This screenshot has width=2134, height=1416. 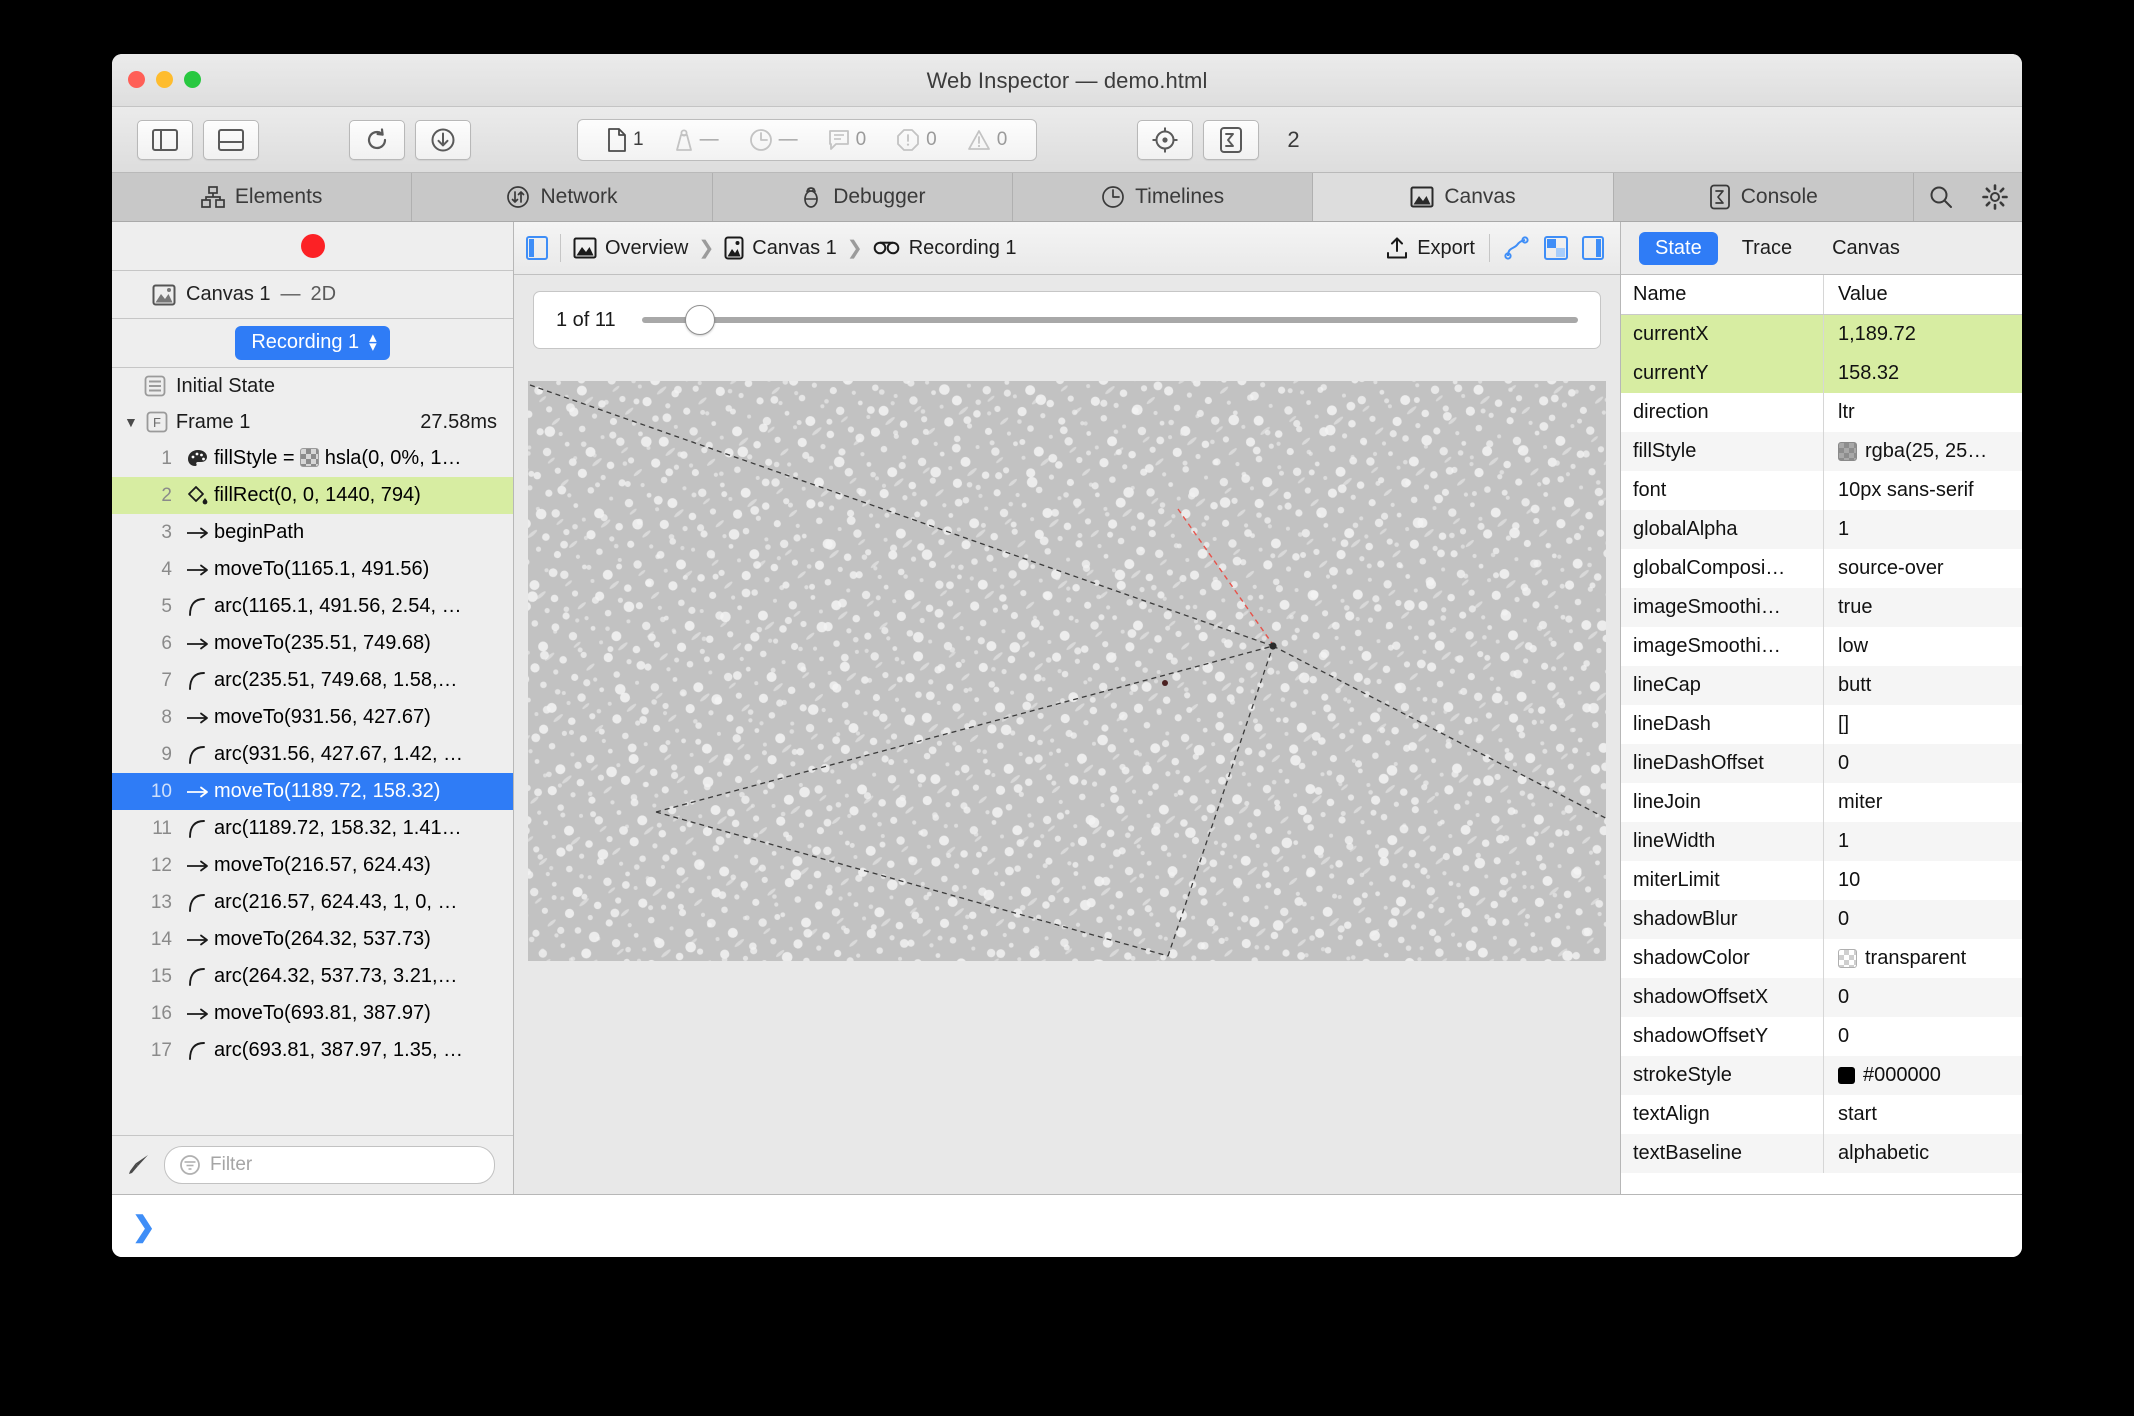 What do you see at coordinates (1821, 1075) in the screenshot?
I see `table-row: strokeStyle #000000` at bounding box center [1821, 1075].